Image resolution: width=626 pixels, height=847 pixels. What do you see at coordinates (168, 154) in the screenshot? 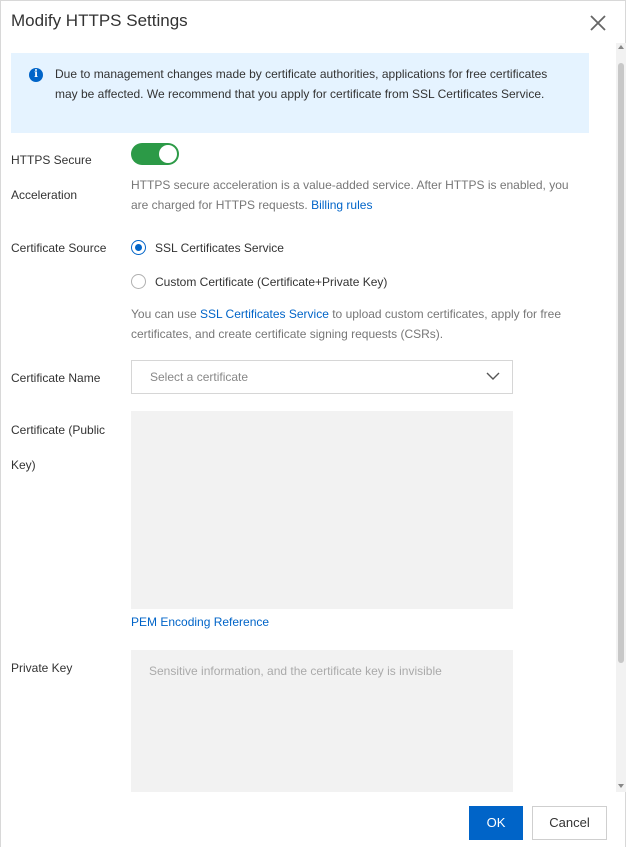
I see `toggle-knob` at bounding box center [168, 154].